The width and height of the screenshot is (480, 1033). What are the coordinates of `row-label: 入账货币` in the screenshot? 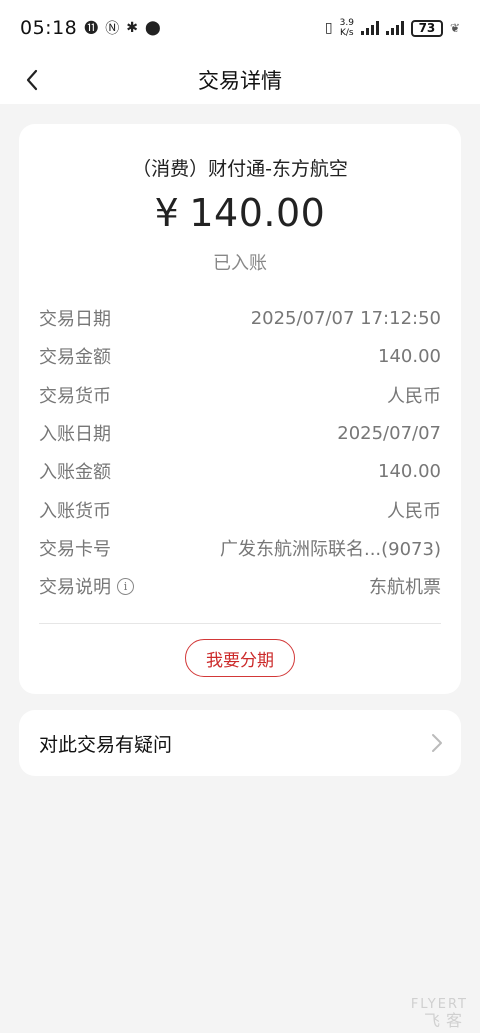 It's located at (75, 511).